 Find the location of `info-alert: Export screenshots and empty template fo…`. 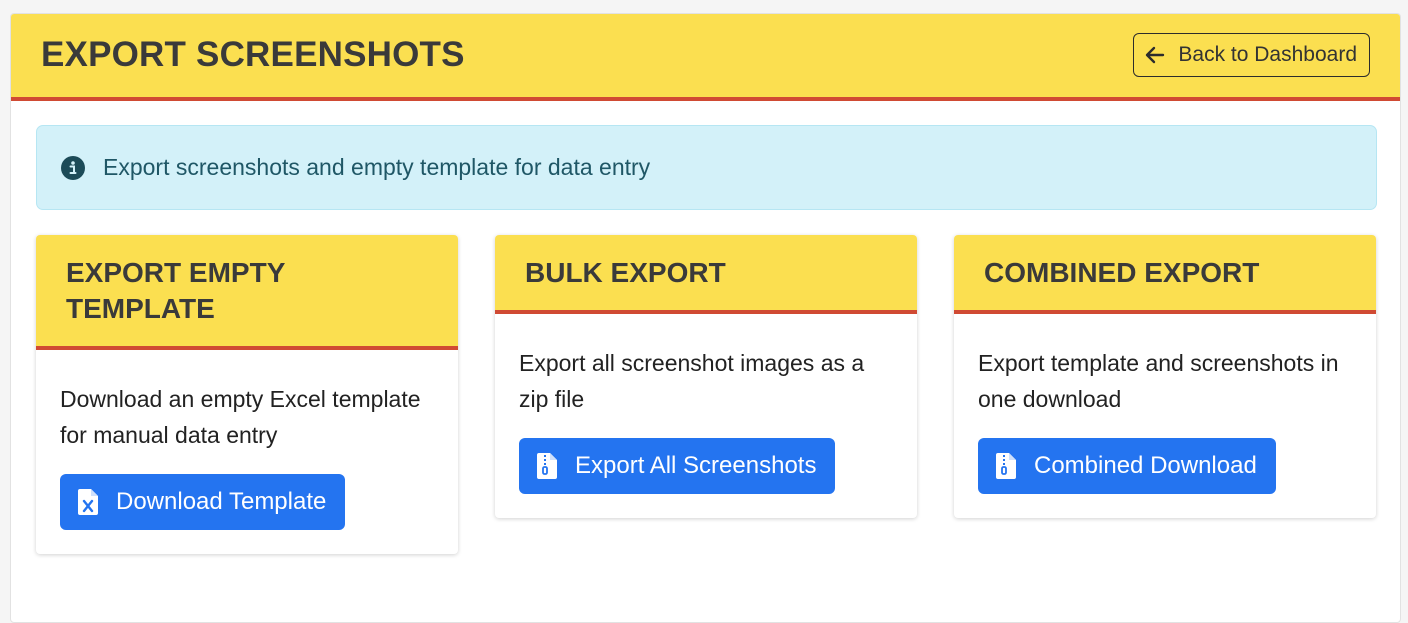

info-alert: Export screenshots and empty template fo… is located at coordinates (706, 167).